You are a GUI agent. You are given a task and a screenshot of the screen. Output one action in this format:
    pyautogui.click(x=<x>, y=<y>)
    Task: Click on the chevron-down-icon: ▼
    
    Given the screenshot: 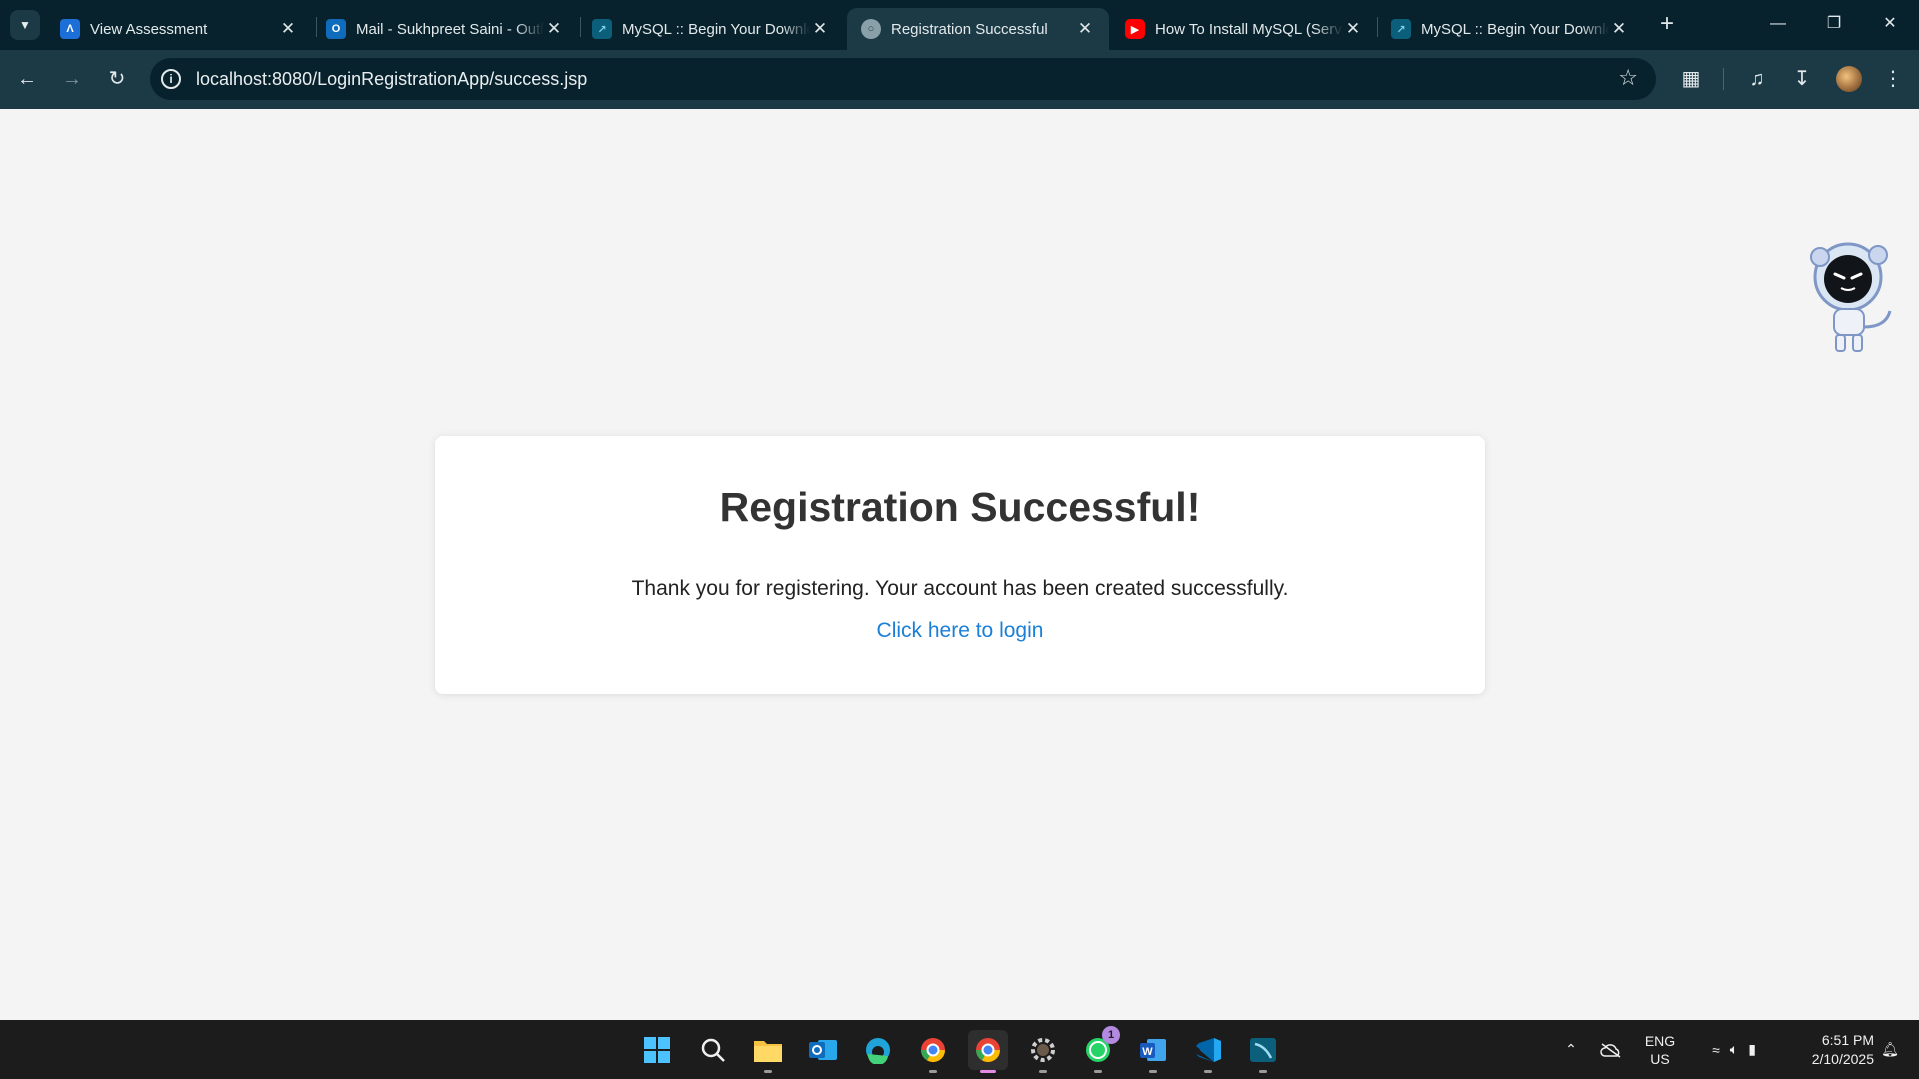 What is the action you would take?
    pyautogui.click(x=25, y=25)
    